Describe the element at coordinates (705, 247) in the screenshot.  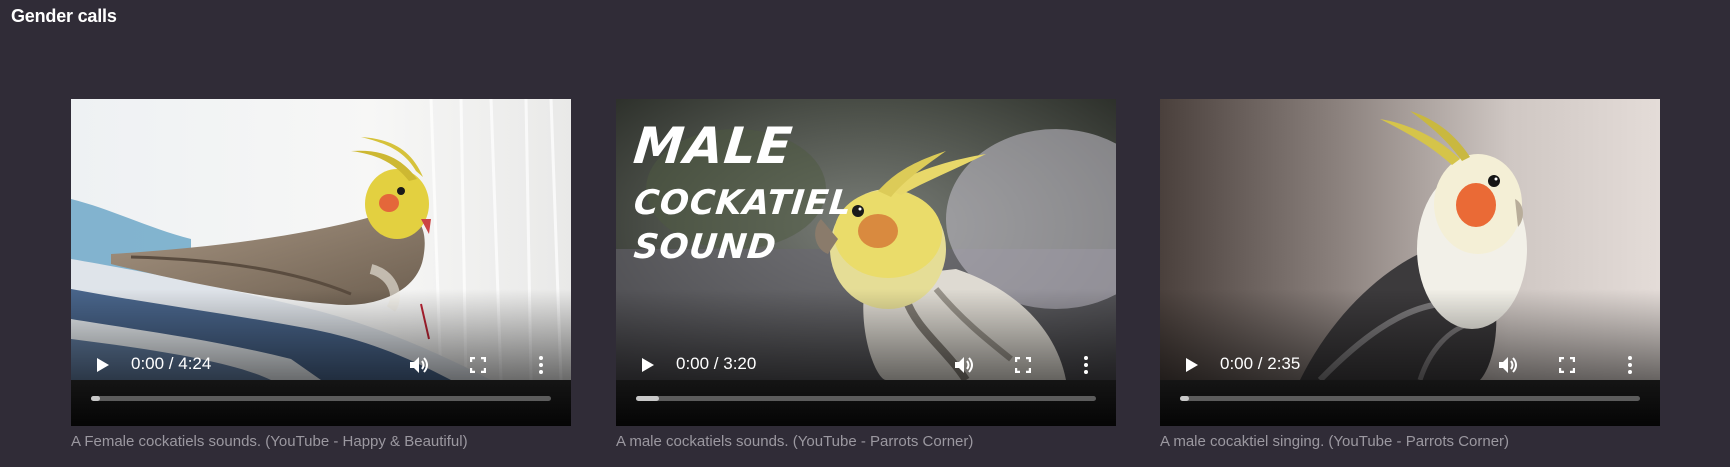
I see `overlay-title-line-3: SOUND` at that location.